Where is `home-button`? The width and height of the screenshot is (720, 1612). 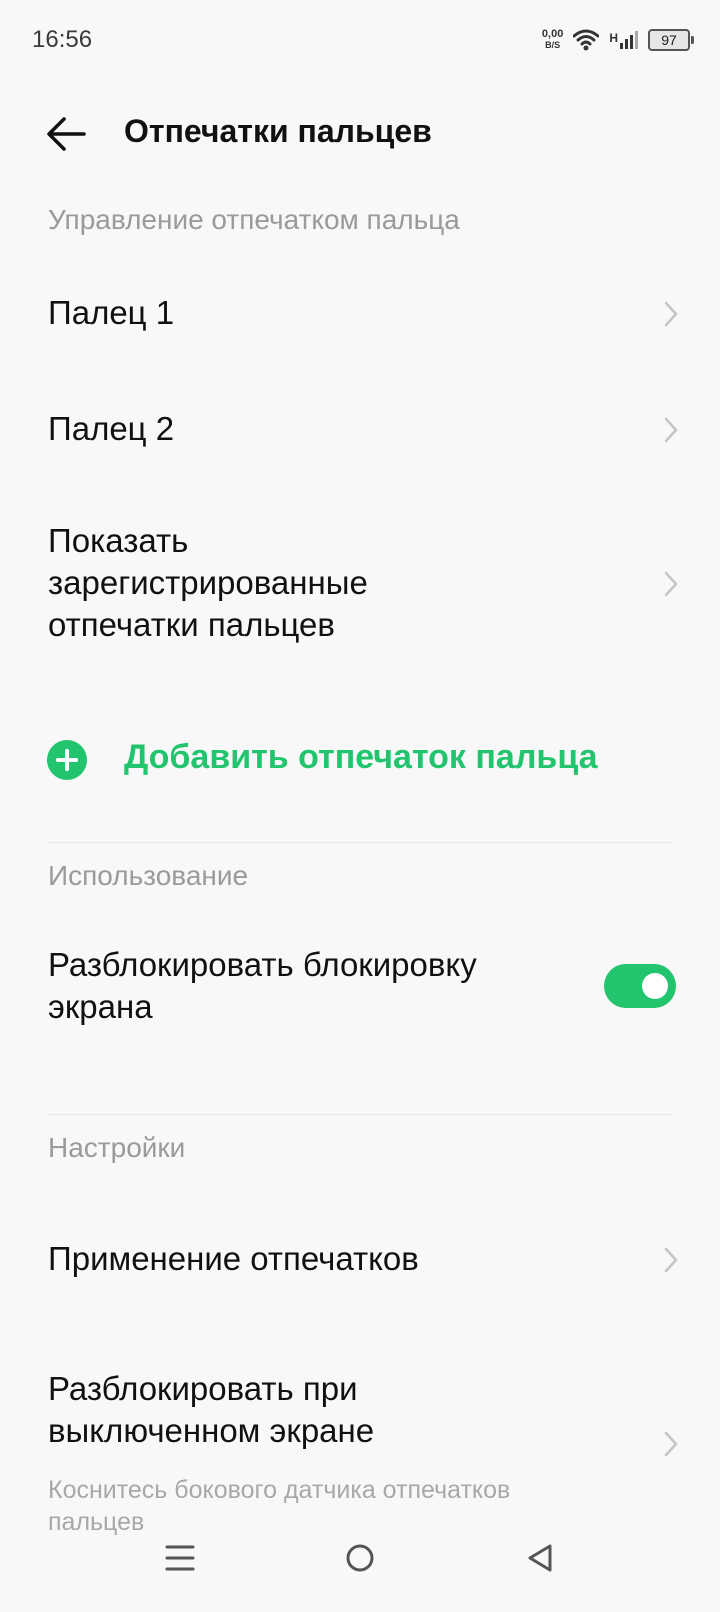
home-button is located at coordinates (360, 1558).